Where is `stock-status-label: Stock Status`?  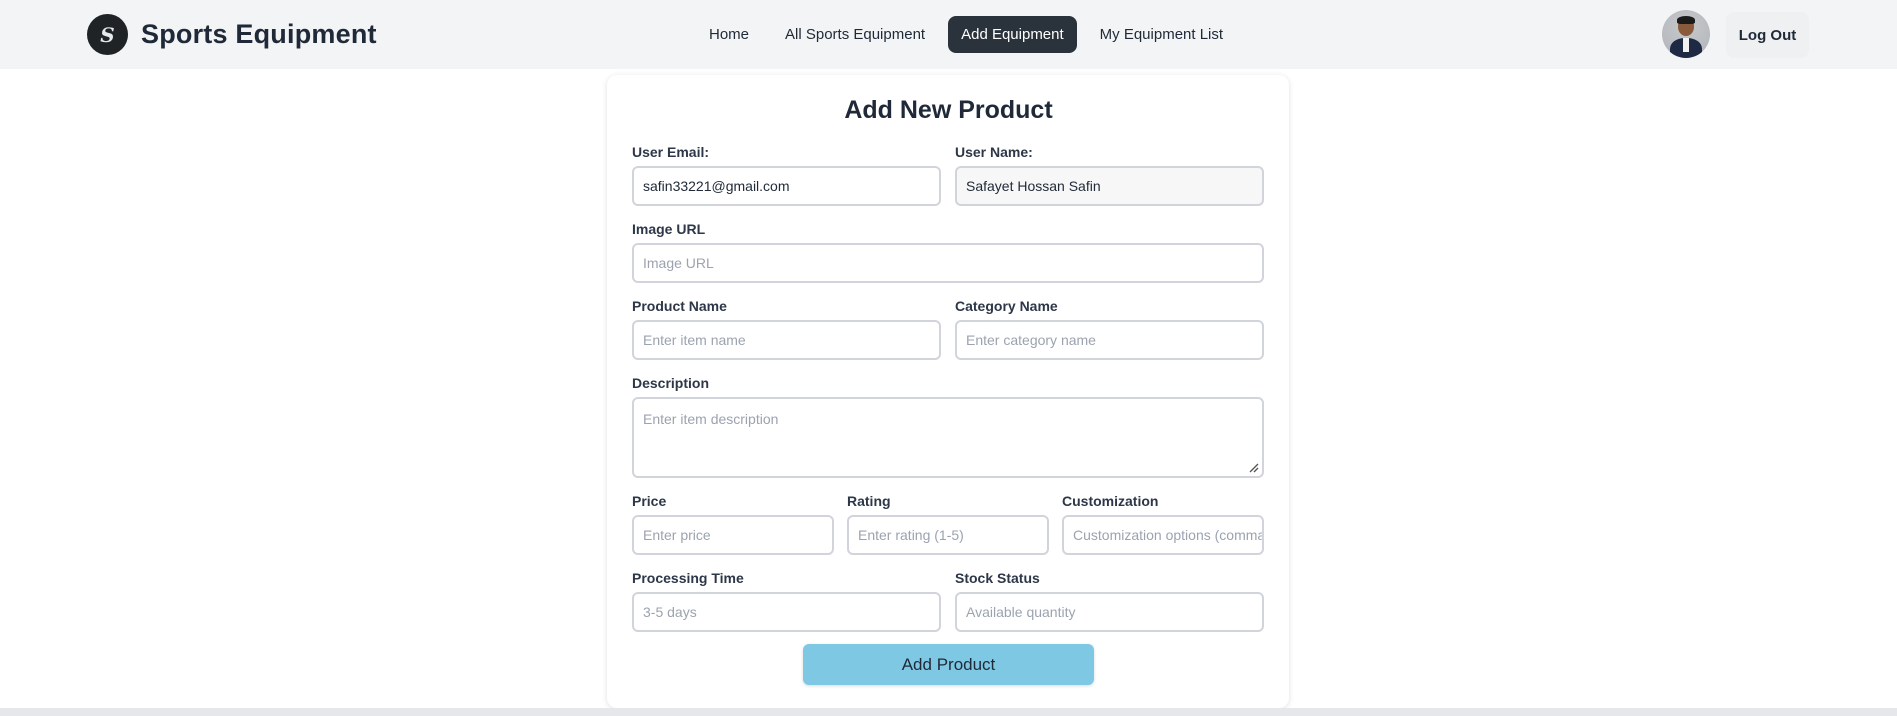
stock-status-label: Stock Status is located at coordinates (997, 578).